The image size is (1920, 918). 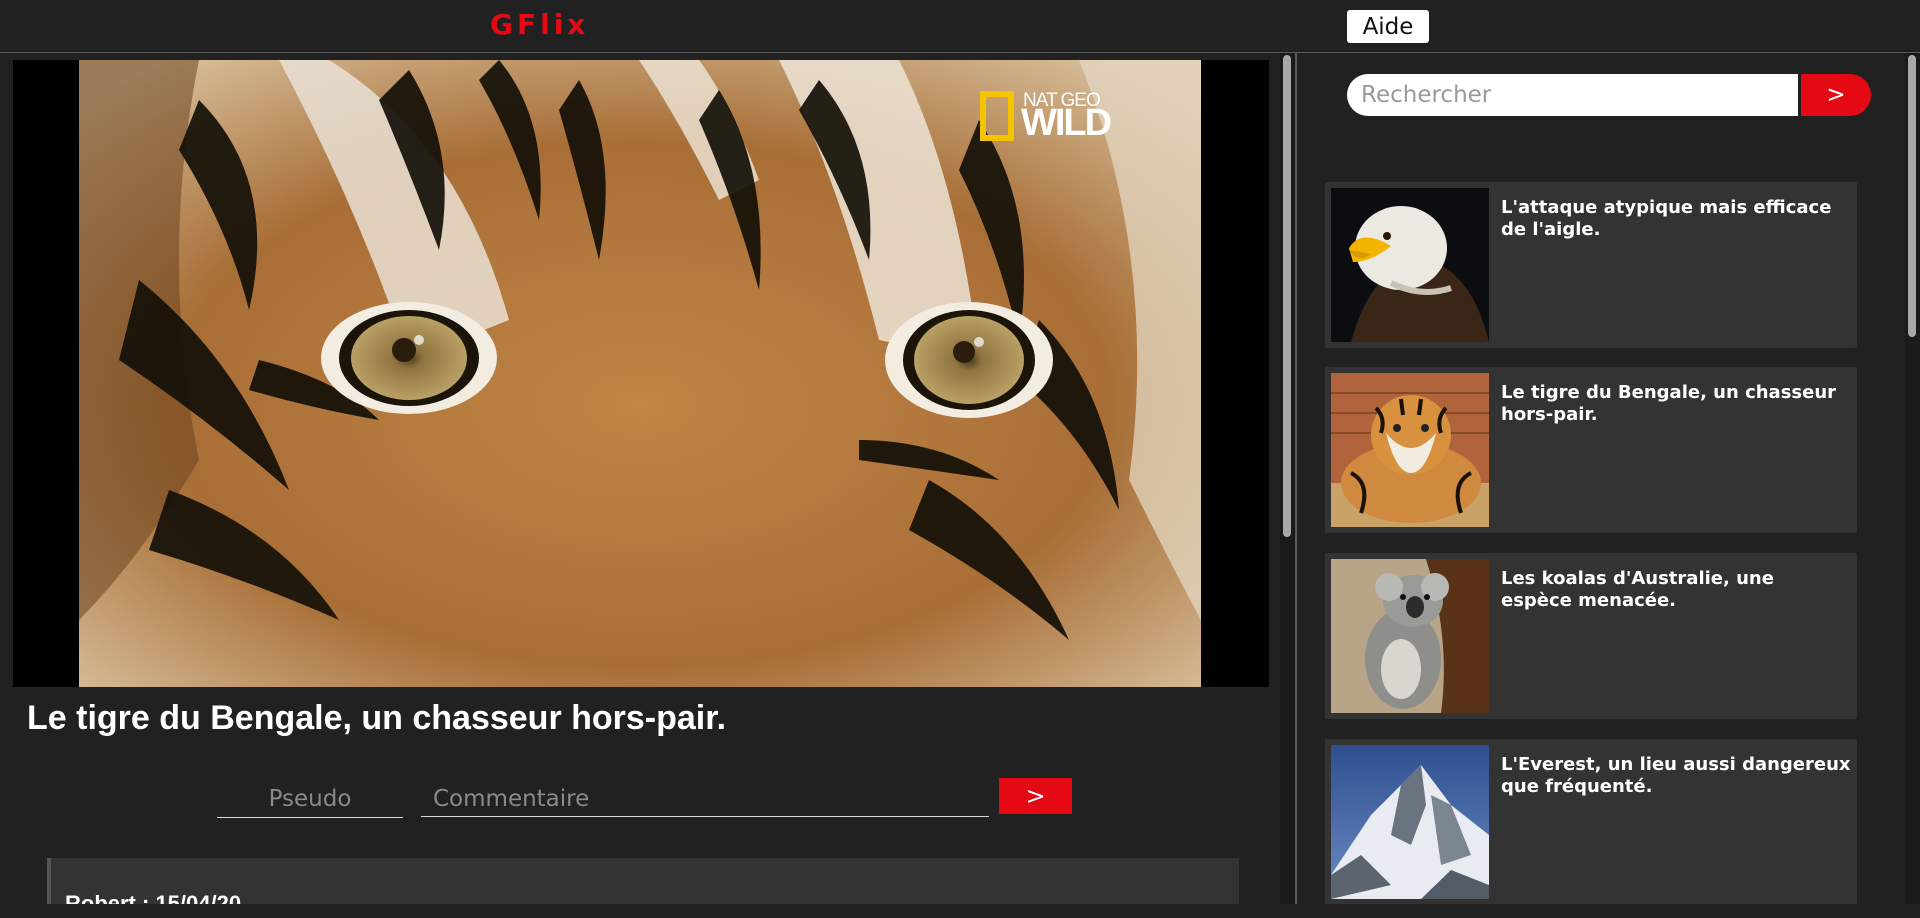 What do you see at coordinates (1410, 822) in the screenshot?
I see `everest-thumbnail` at bounding box center [1410, 822].